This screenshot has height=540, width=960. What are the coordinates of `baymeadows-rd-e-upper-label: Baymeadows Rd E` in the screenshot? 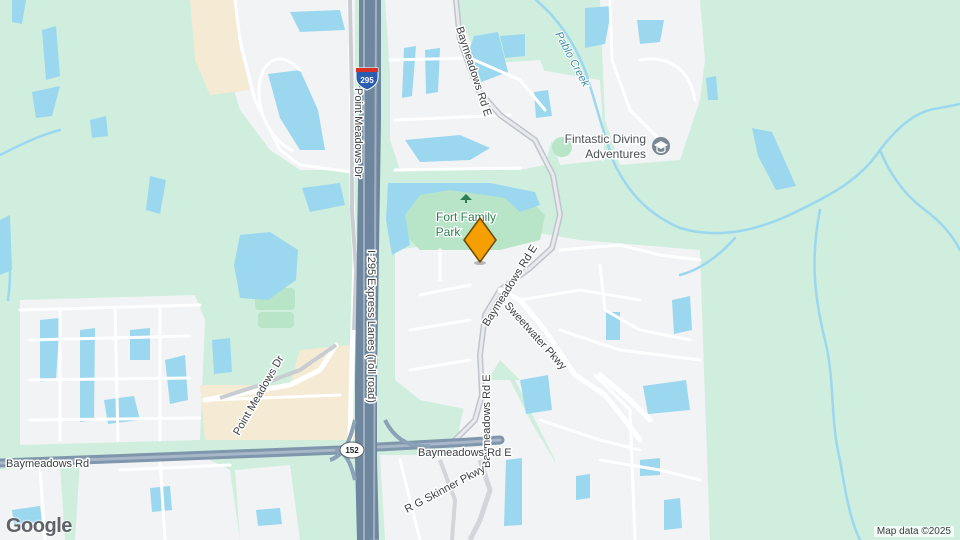 It's located at (465, 453).